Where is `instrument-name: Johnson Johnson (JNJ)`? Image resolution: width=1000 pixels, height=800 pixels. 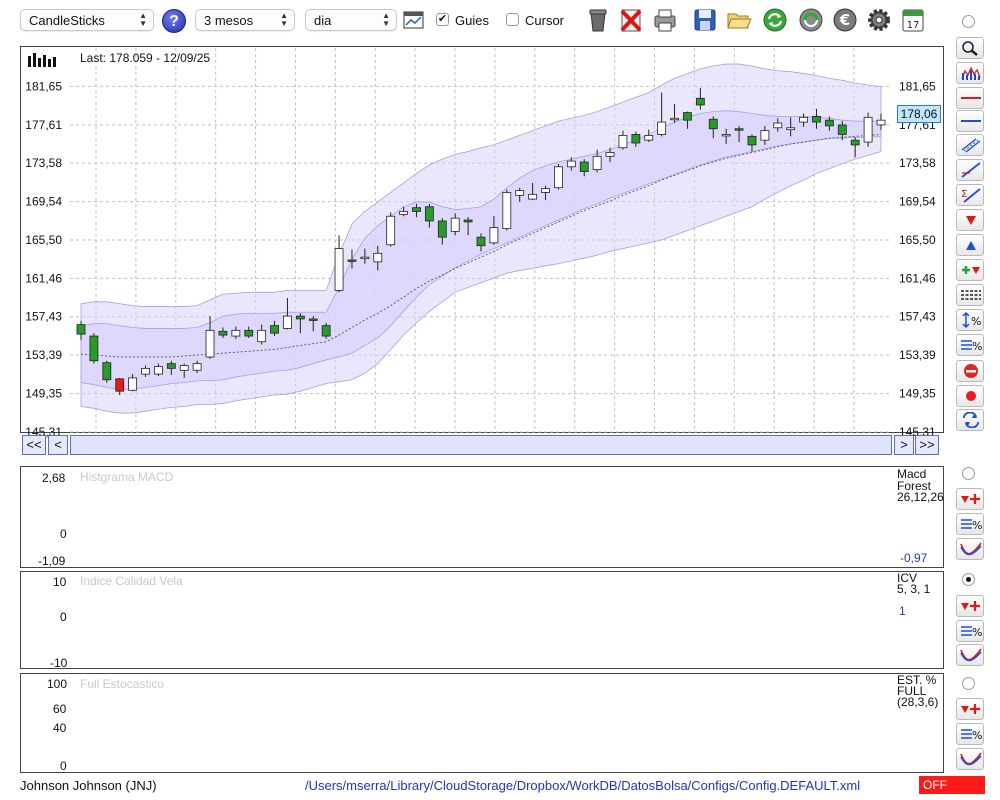 instrument-name: Johnson Johnson (JNJ) is located at coordinates (88, 785).